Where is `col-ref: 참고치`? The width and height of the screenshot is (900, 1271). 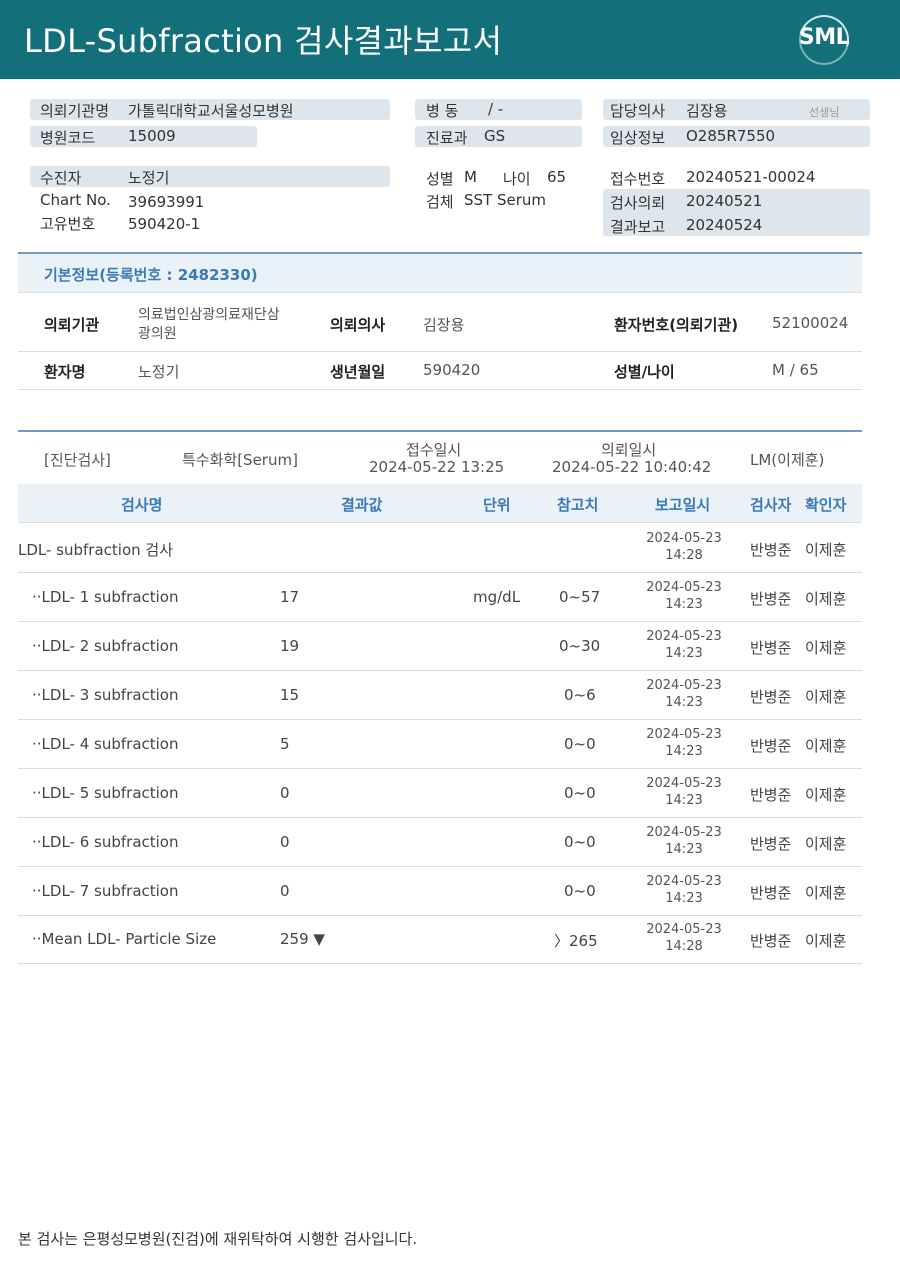
col-ref: 참고치 is located at coordinates (578, 505).